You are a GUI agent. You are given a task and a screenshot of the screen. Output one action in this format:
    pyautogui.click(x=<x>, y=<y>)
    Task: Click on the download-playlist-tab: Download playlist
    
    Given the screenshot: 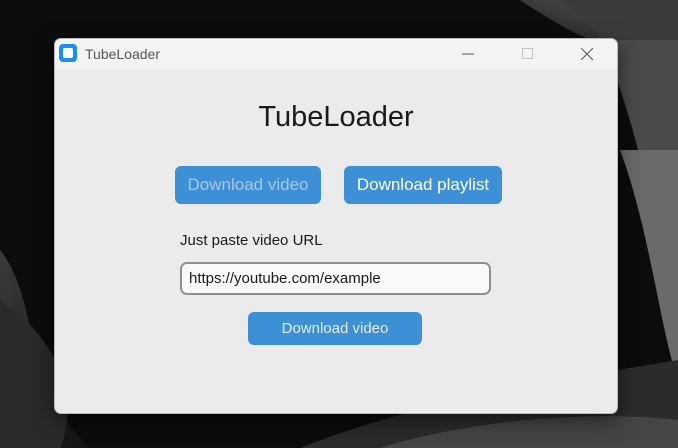 What is the action you would take?
    pyautogui.click(x=423, y=185)
    